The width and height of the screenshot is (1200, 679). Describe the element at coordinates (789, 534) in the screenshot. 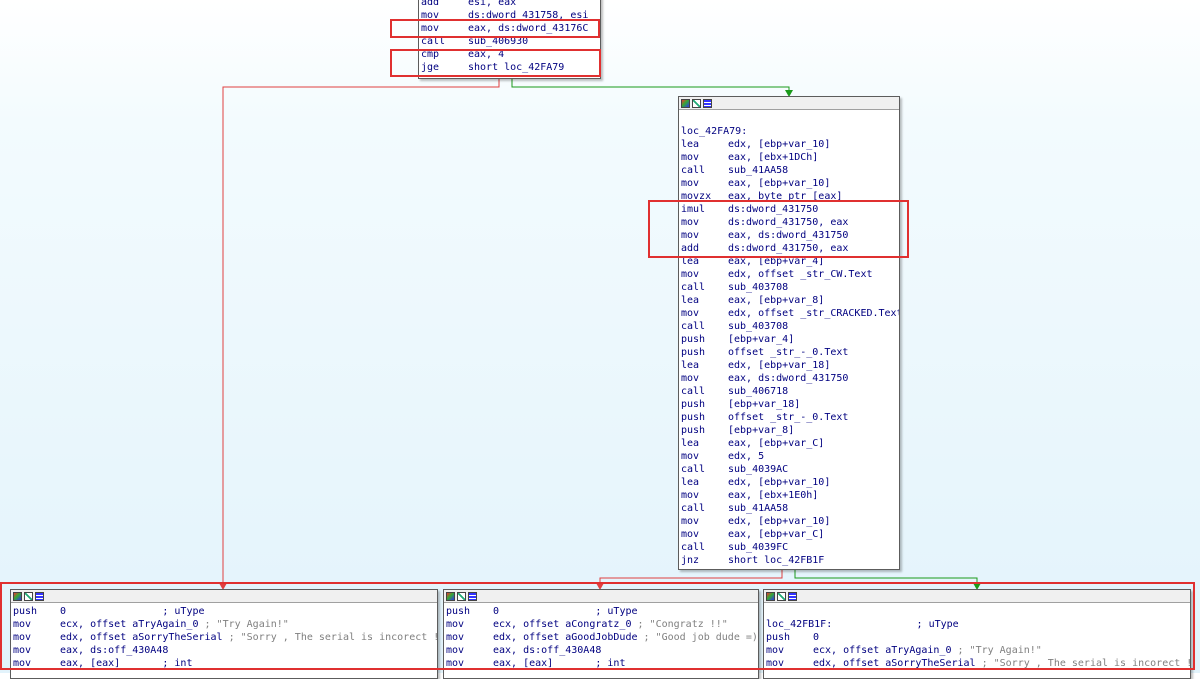

I see `code-line: mov eax, [ebp+var_C]` at that location.